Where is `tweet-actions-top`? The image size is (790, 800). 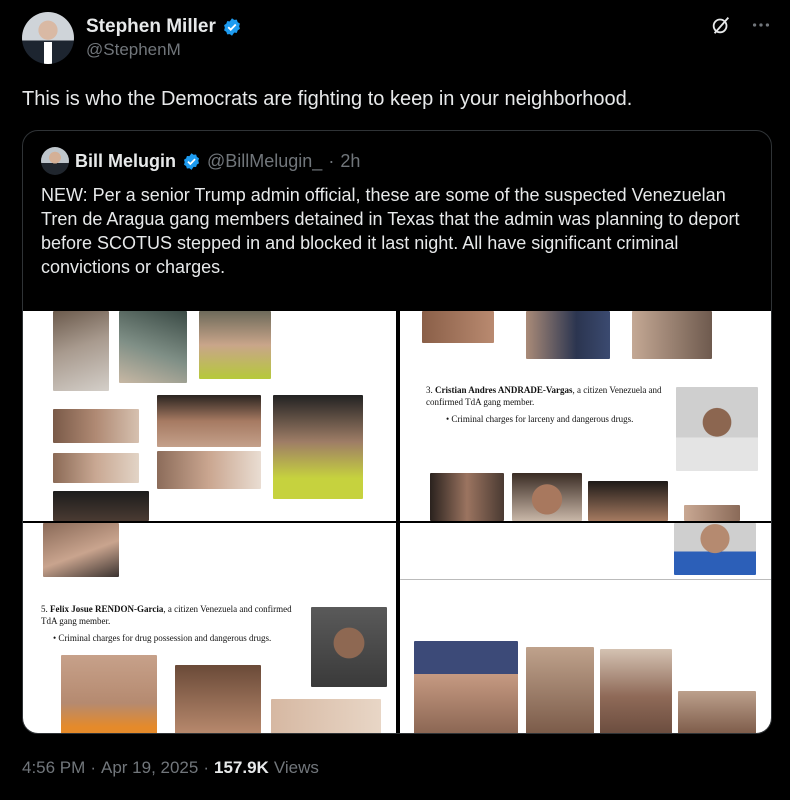
tweet-actions-top is located at coordinates (741, 25).